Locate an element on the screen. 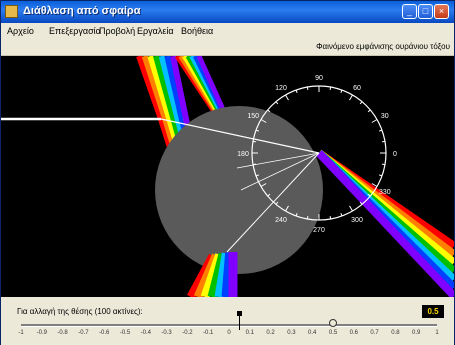 The image size is (455, 345). slider-tick-label: 0.6 is located at coordinates (353, 333).